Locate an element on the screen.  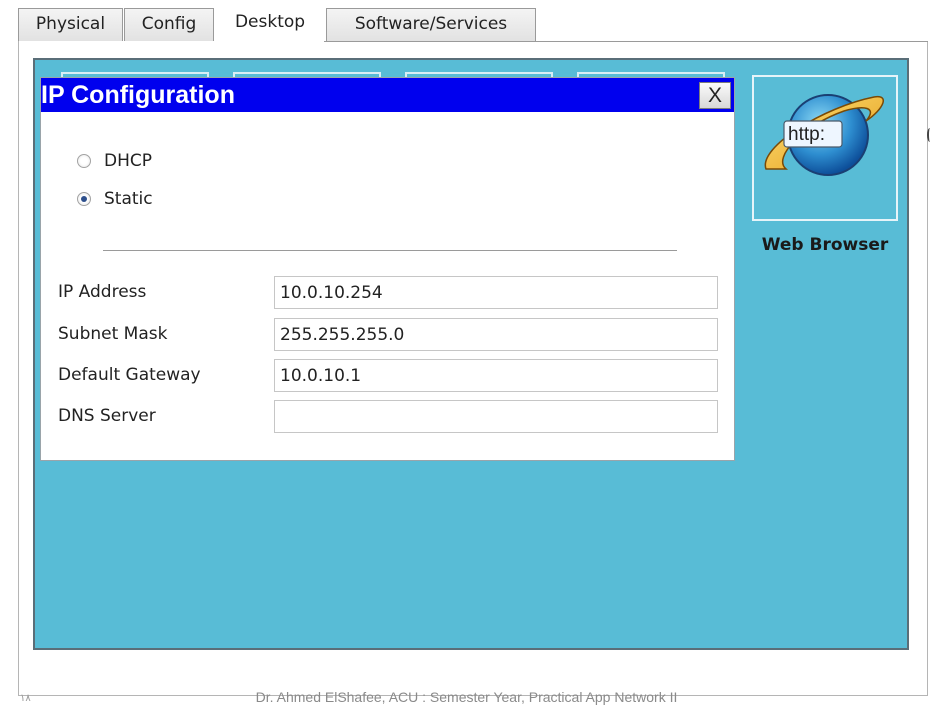
web-browser-icon-text: http: is located at coordinates (806, 134).